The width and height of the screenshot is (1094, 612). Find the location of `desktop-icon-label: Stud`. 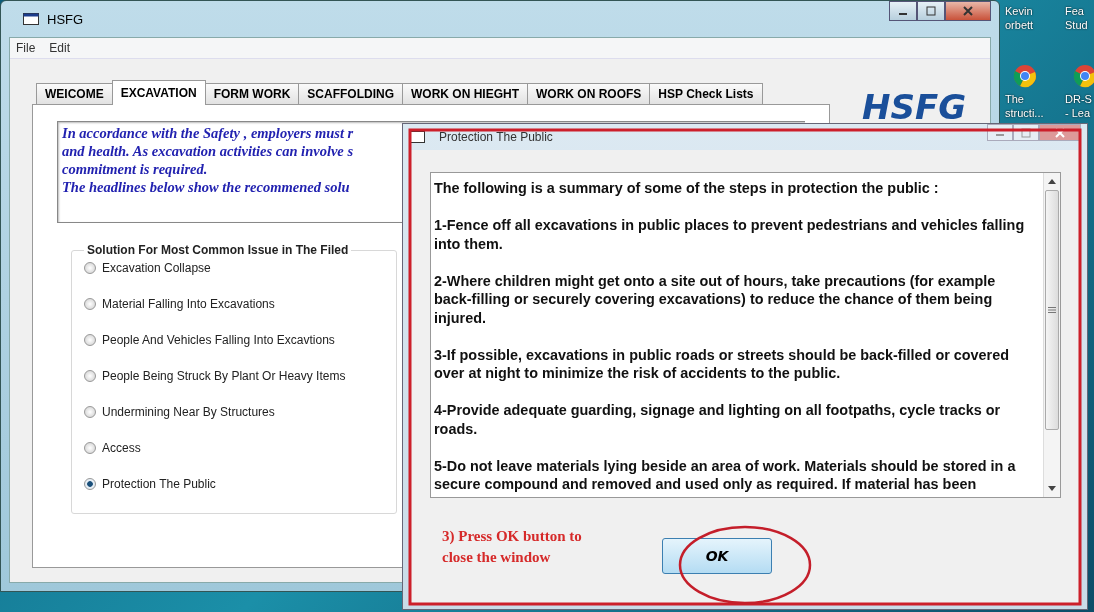

desktop-icon-label: Stud is located at coordinates (1076, 25).